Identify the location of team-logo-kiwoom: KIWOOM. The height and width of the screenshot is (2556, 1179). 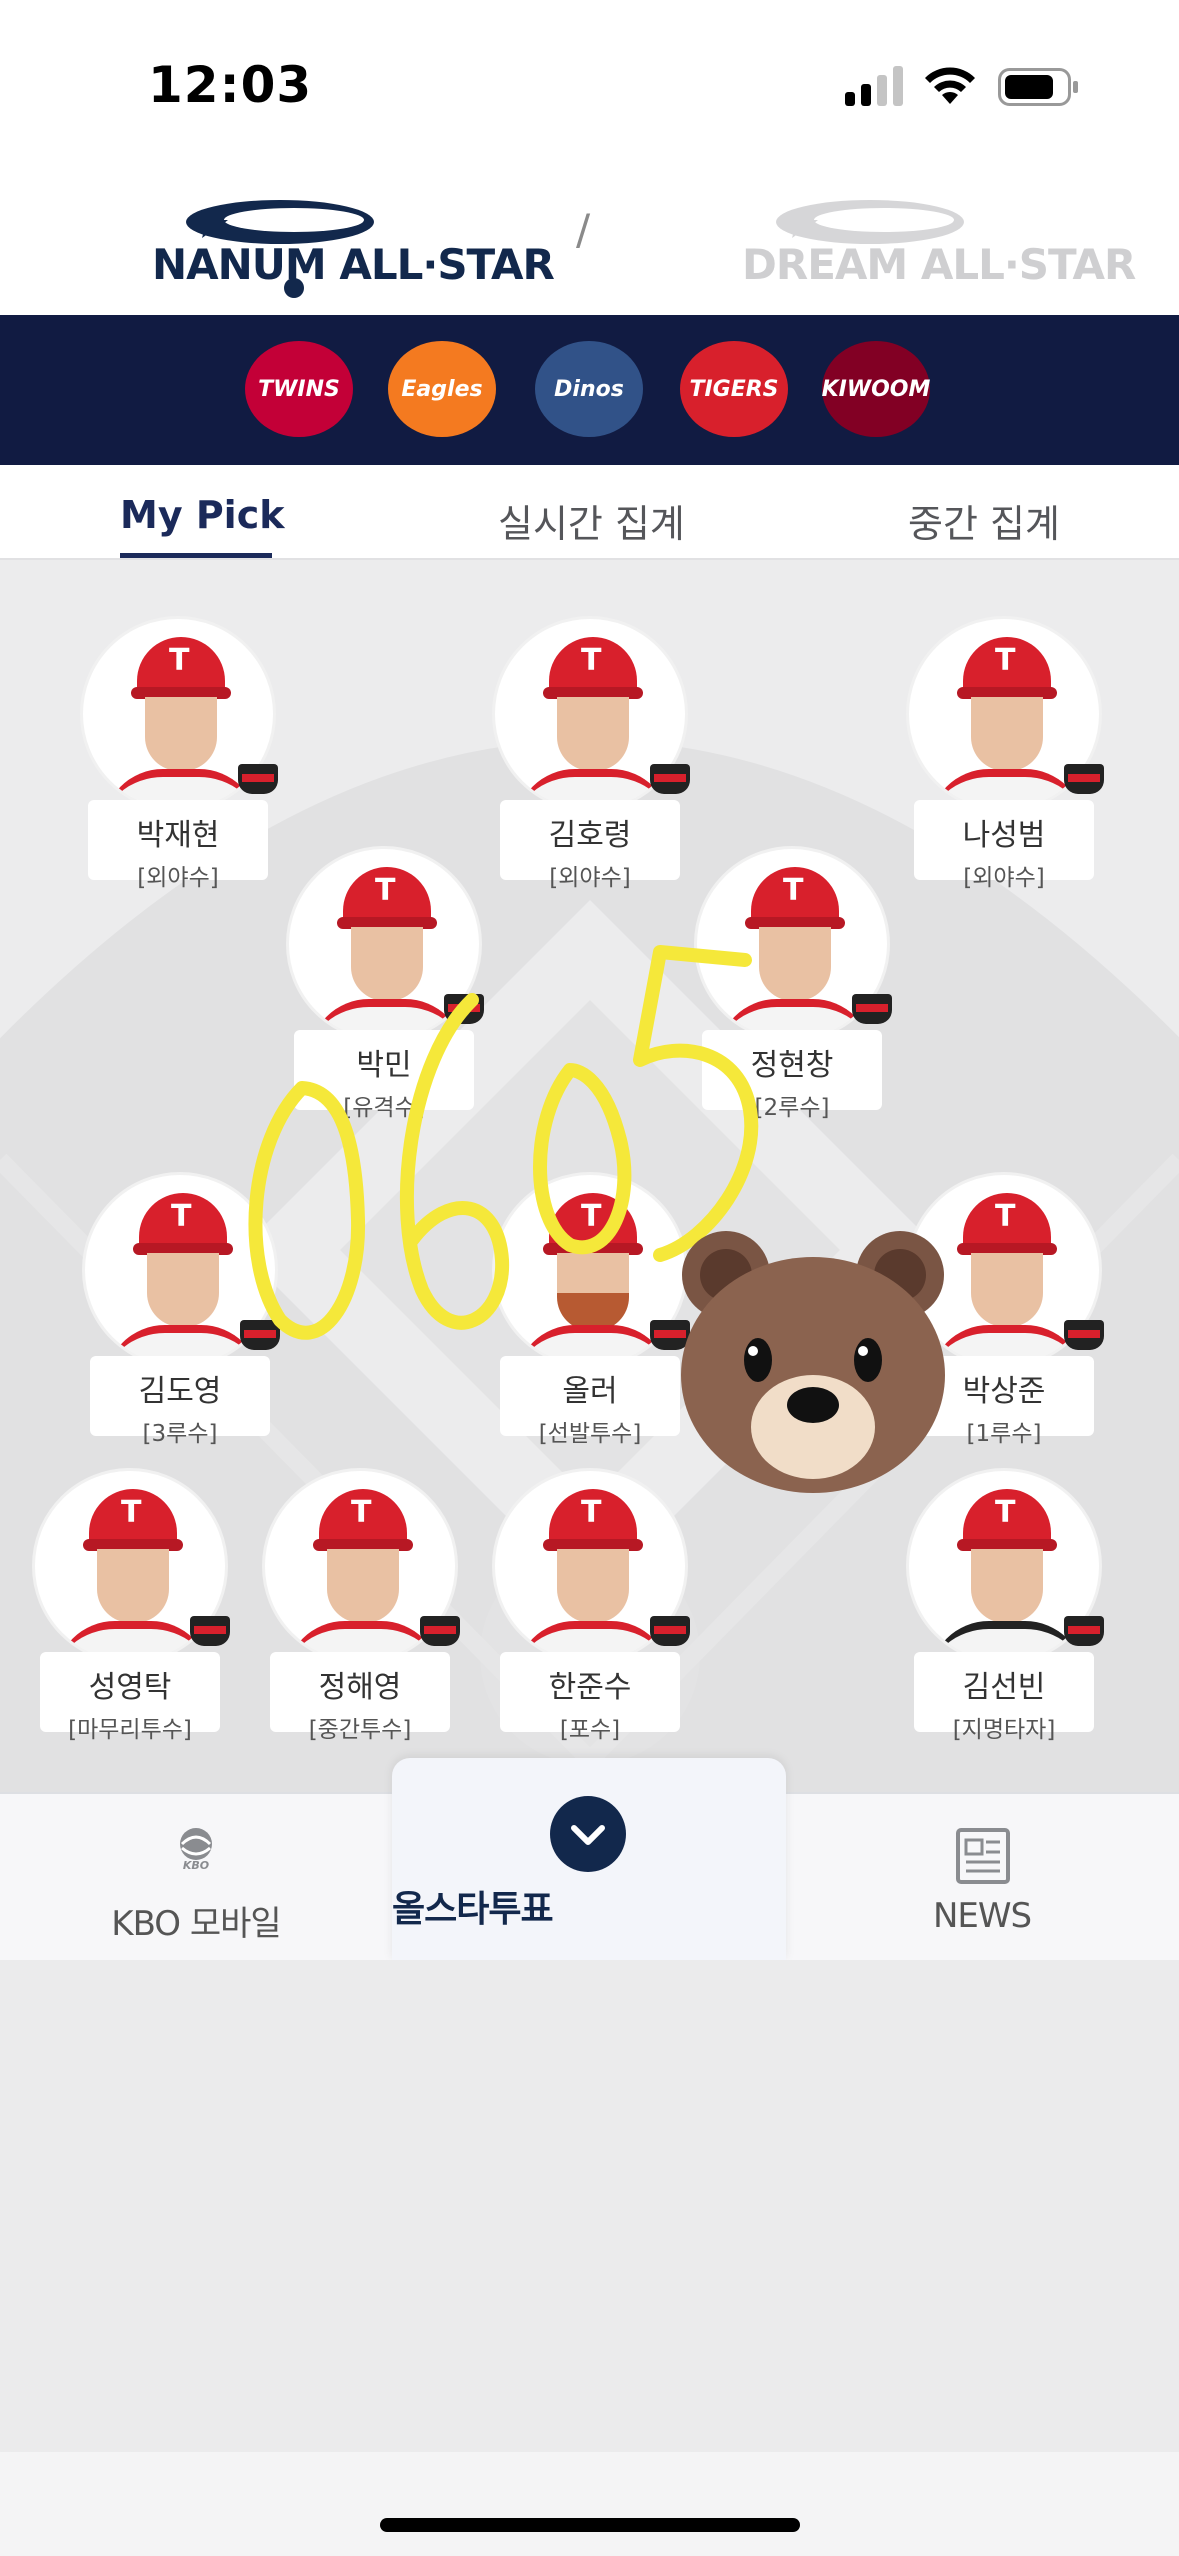
(876, 389).